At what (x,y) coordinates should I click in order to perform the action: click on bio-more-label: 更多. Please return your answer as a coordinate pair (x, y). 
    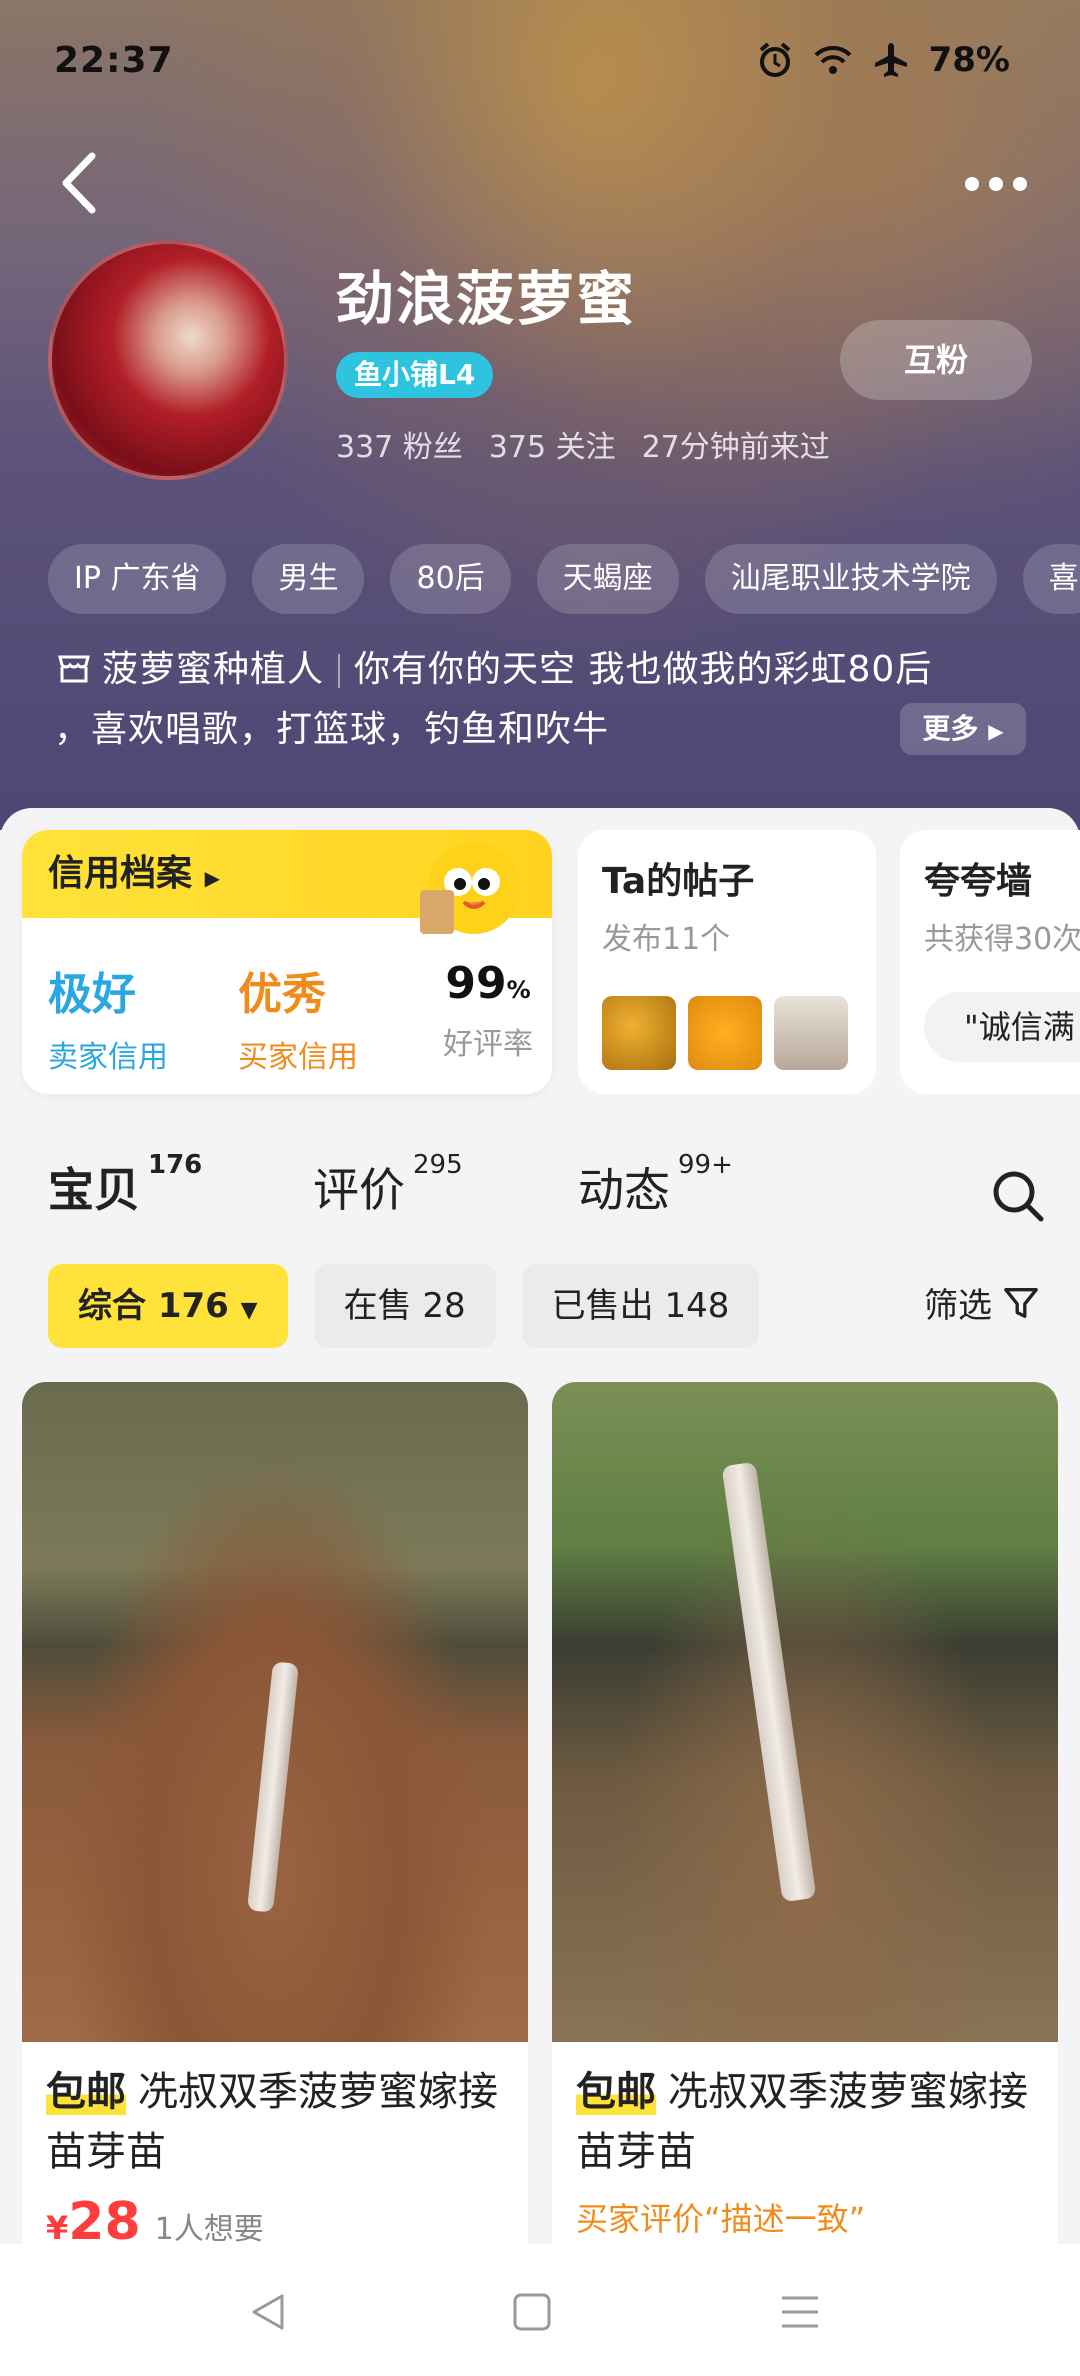
    Looking at the image, I should click on (950, 728).